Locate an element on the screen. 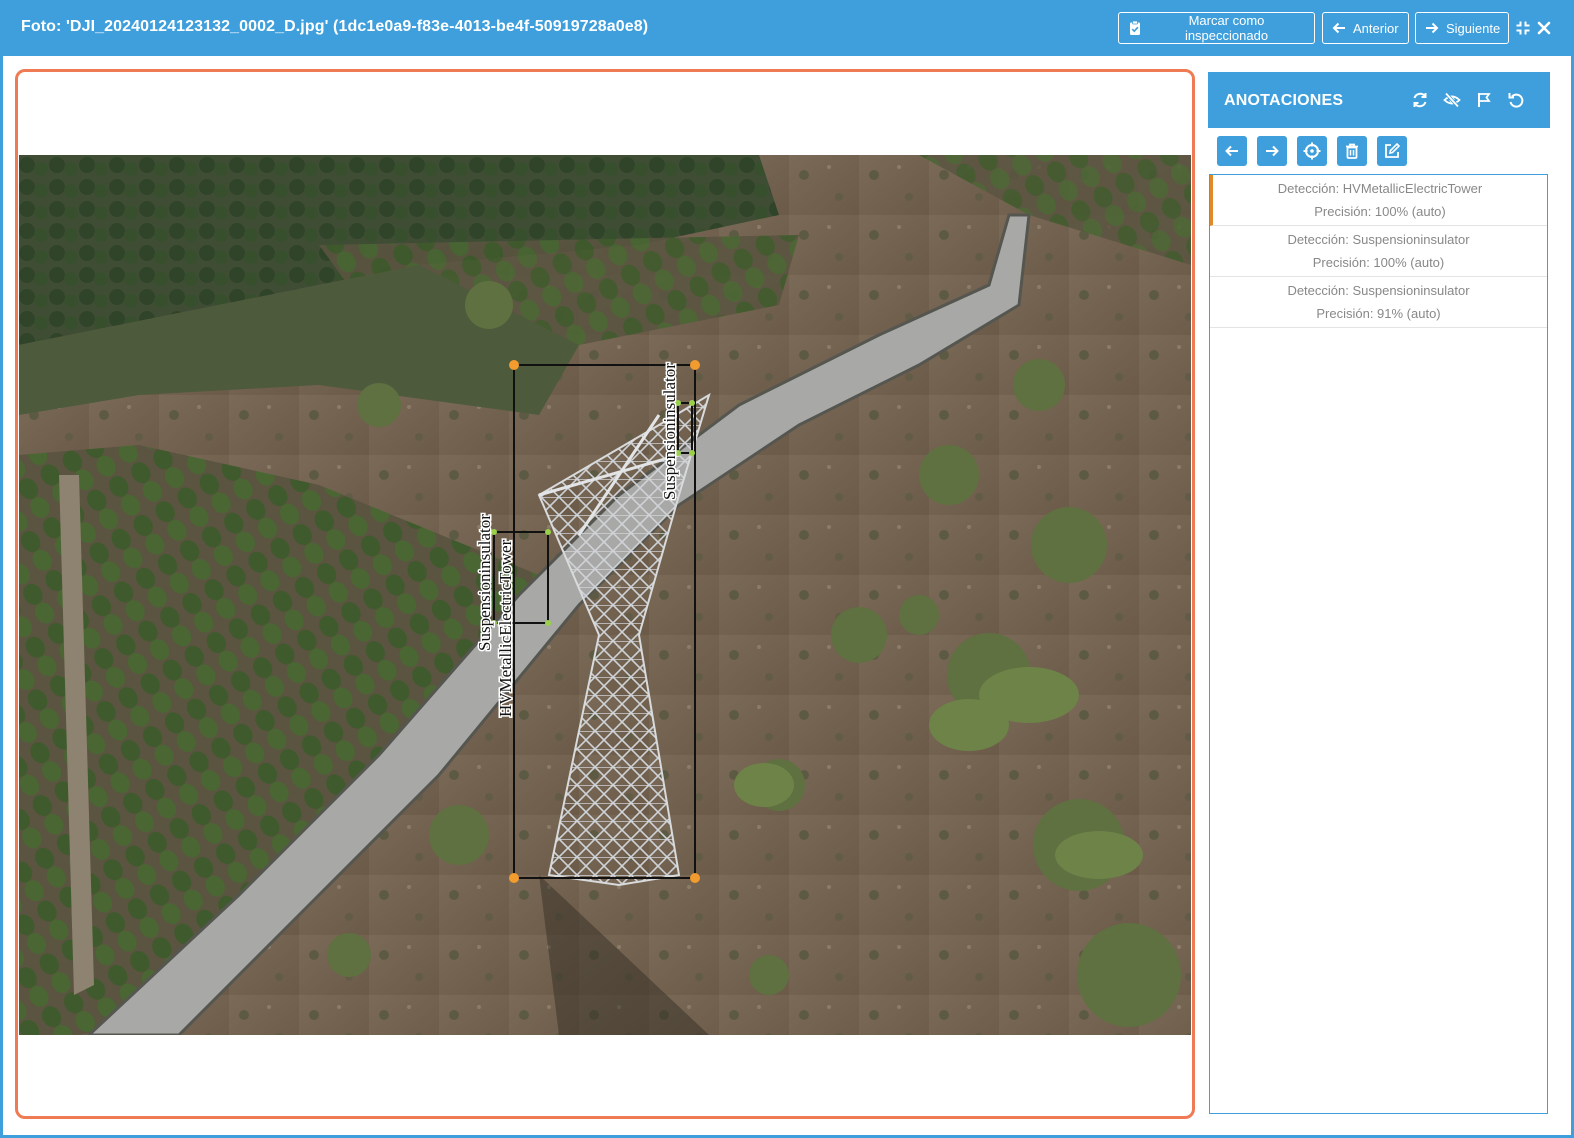  trash-icon is located at coordinates (1352, 151).